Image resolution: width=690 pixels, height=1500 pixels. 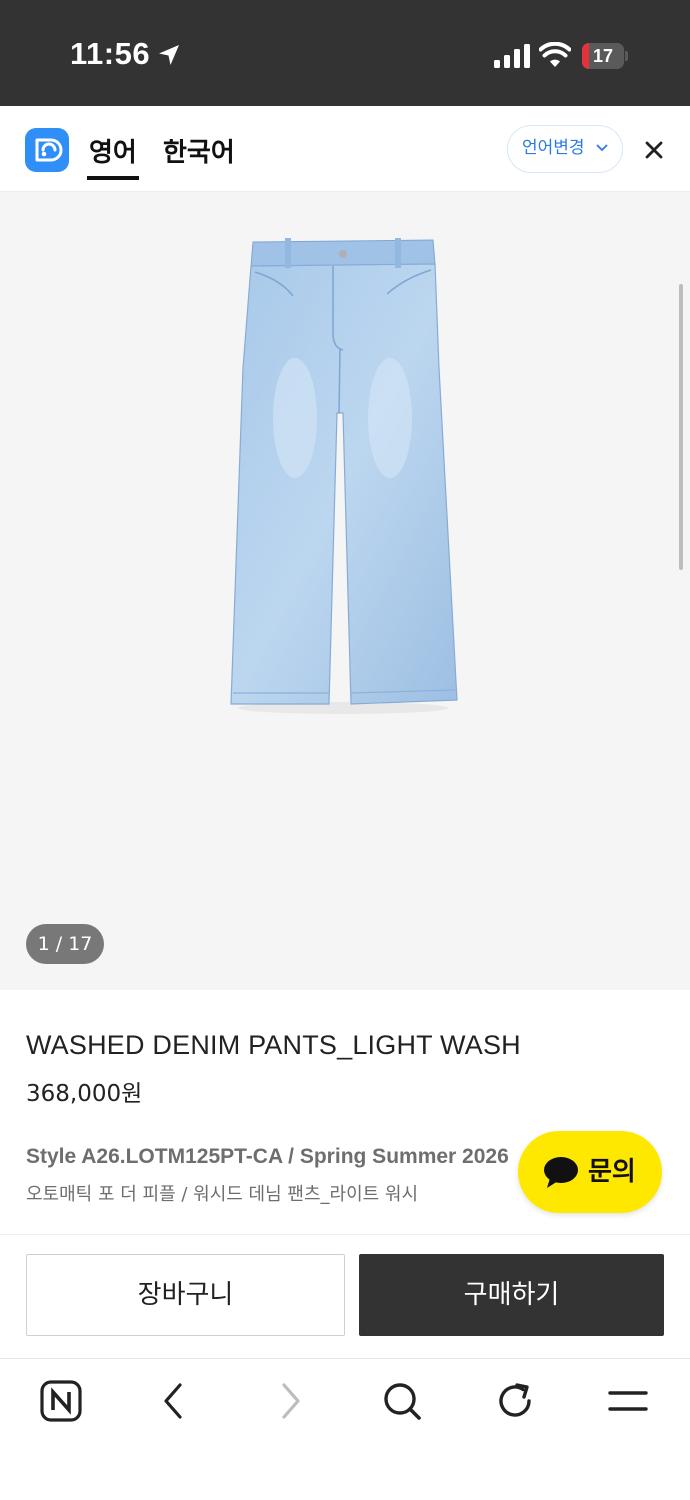 I want to click on tab-english: 영어, so click(x=113, y=150).